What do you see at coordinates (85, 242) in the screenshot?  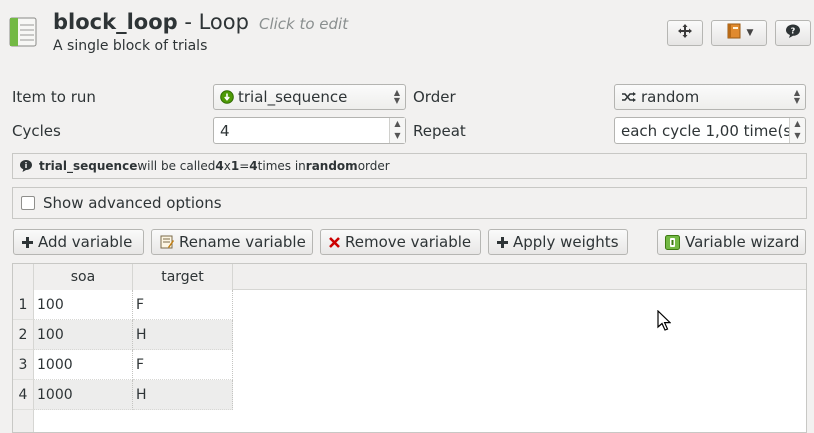 I see `add-variable-label: Add variable` at bounding box center [85, 242].